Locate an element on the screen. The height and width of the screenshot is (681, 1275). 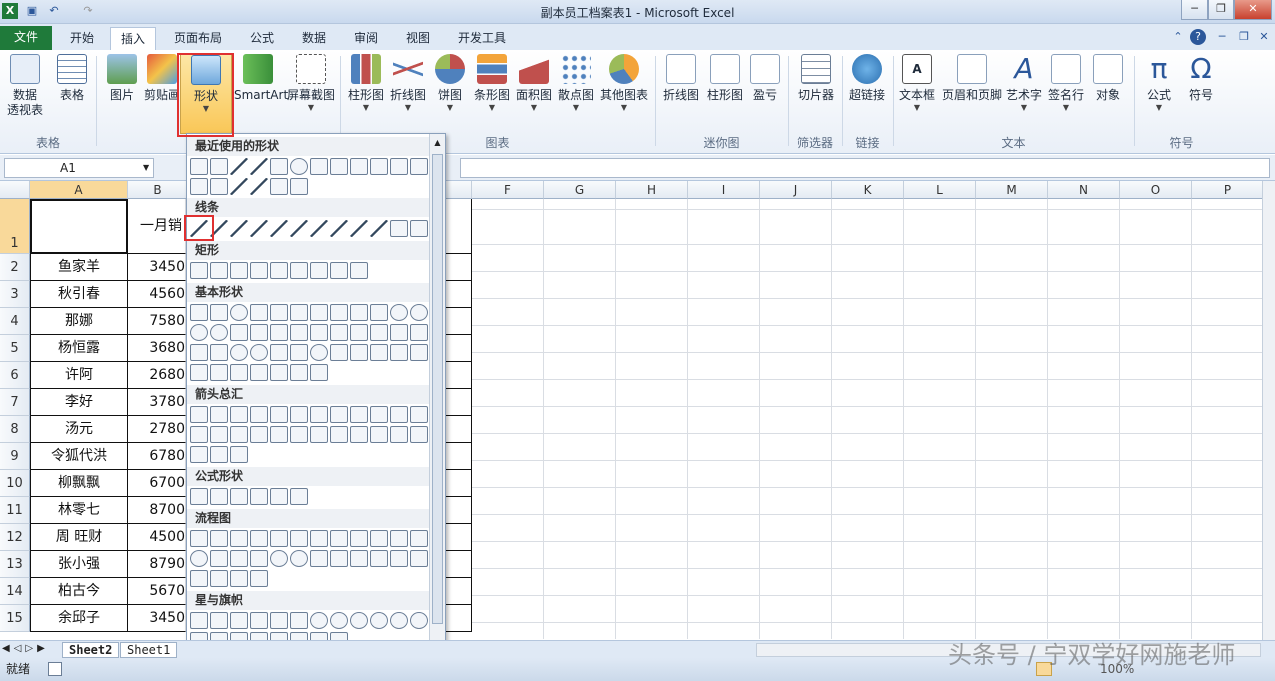
column-header-i: I is located at coordinates (724, 190).